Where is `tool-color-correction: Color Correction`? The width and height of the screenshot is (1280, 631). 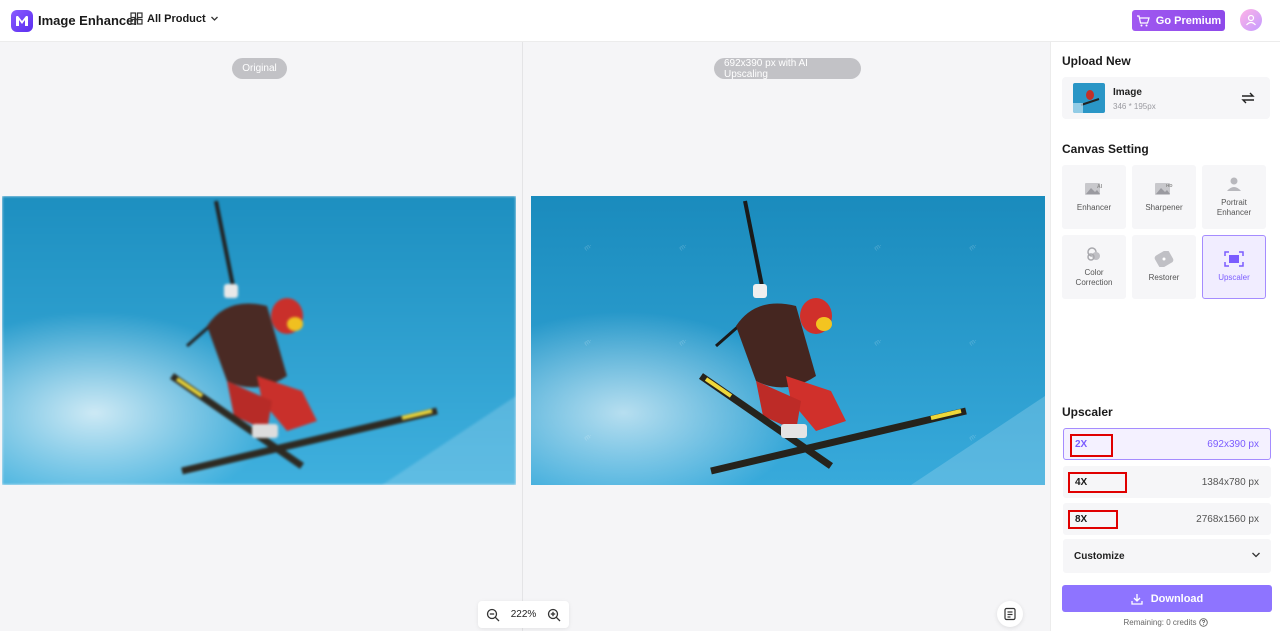
tool-color-correction: Color Correction is located at coordinates (1094, 267).